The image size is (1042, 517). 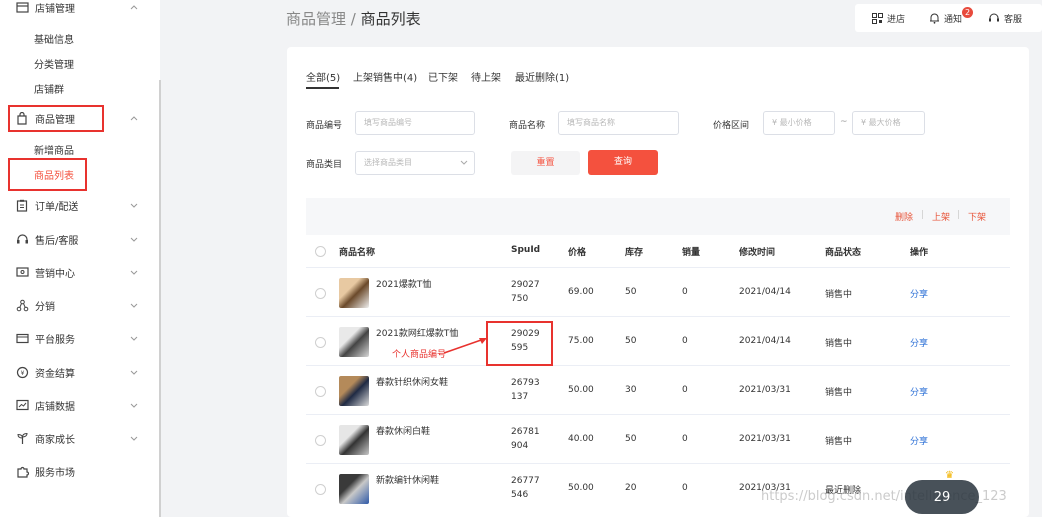 I want to click on select-all-checkbox, so click(x=320, y=251).